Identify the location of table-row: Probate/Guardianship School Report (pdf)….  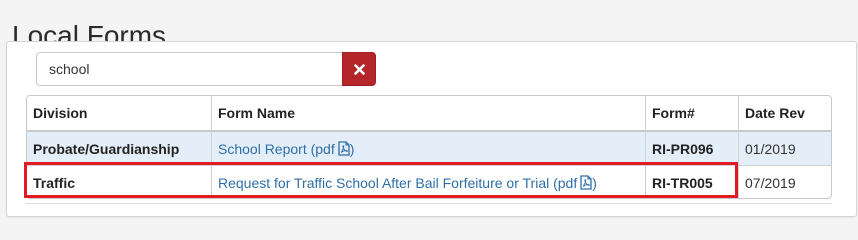
(429, 148).